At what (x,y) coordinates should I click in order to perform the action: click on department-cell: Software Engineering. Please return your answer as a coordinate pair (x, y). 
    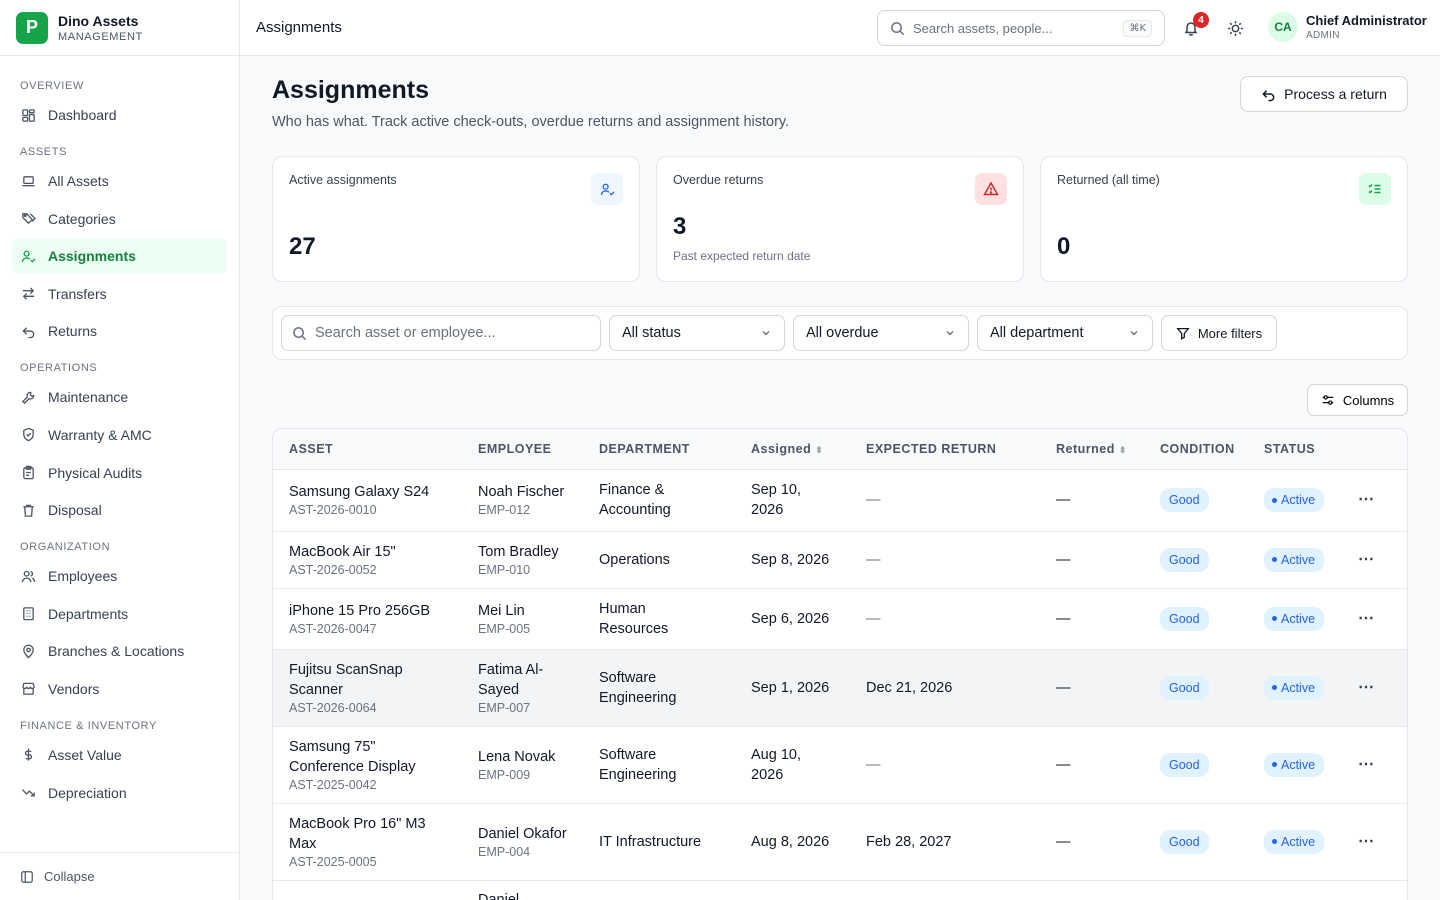
    Looking at the image, I should click on (659, 688).